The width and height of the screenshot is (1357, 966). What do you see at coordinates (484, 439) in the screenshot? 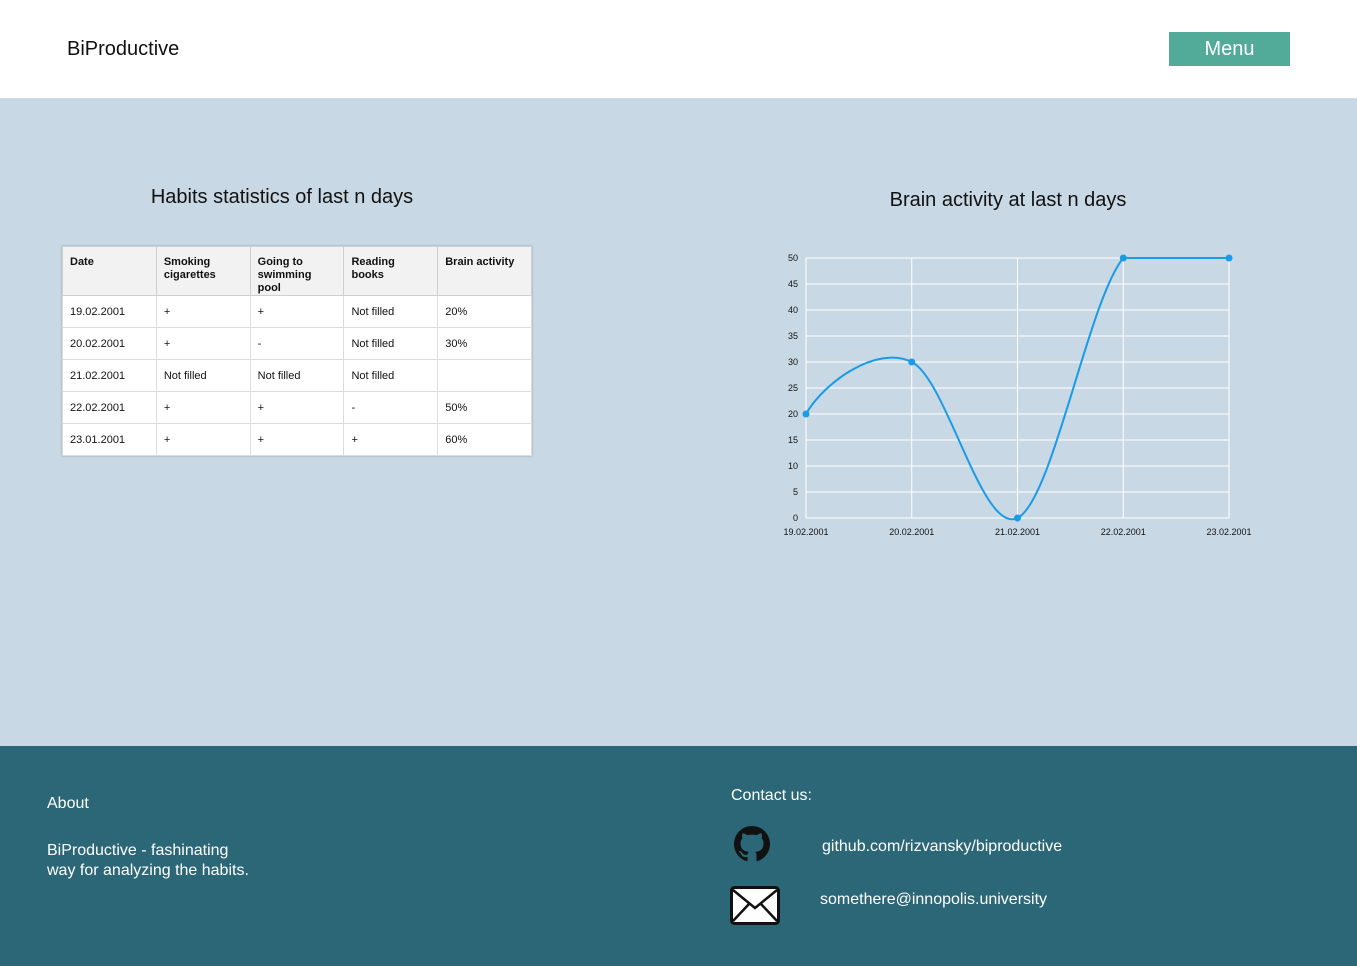
I see `table-cell: 60%` at bounding box center [484, 439].